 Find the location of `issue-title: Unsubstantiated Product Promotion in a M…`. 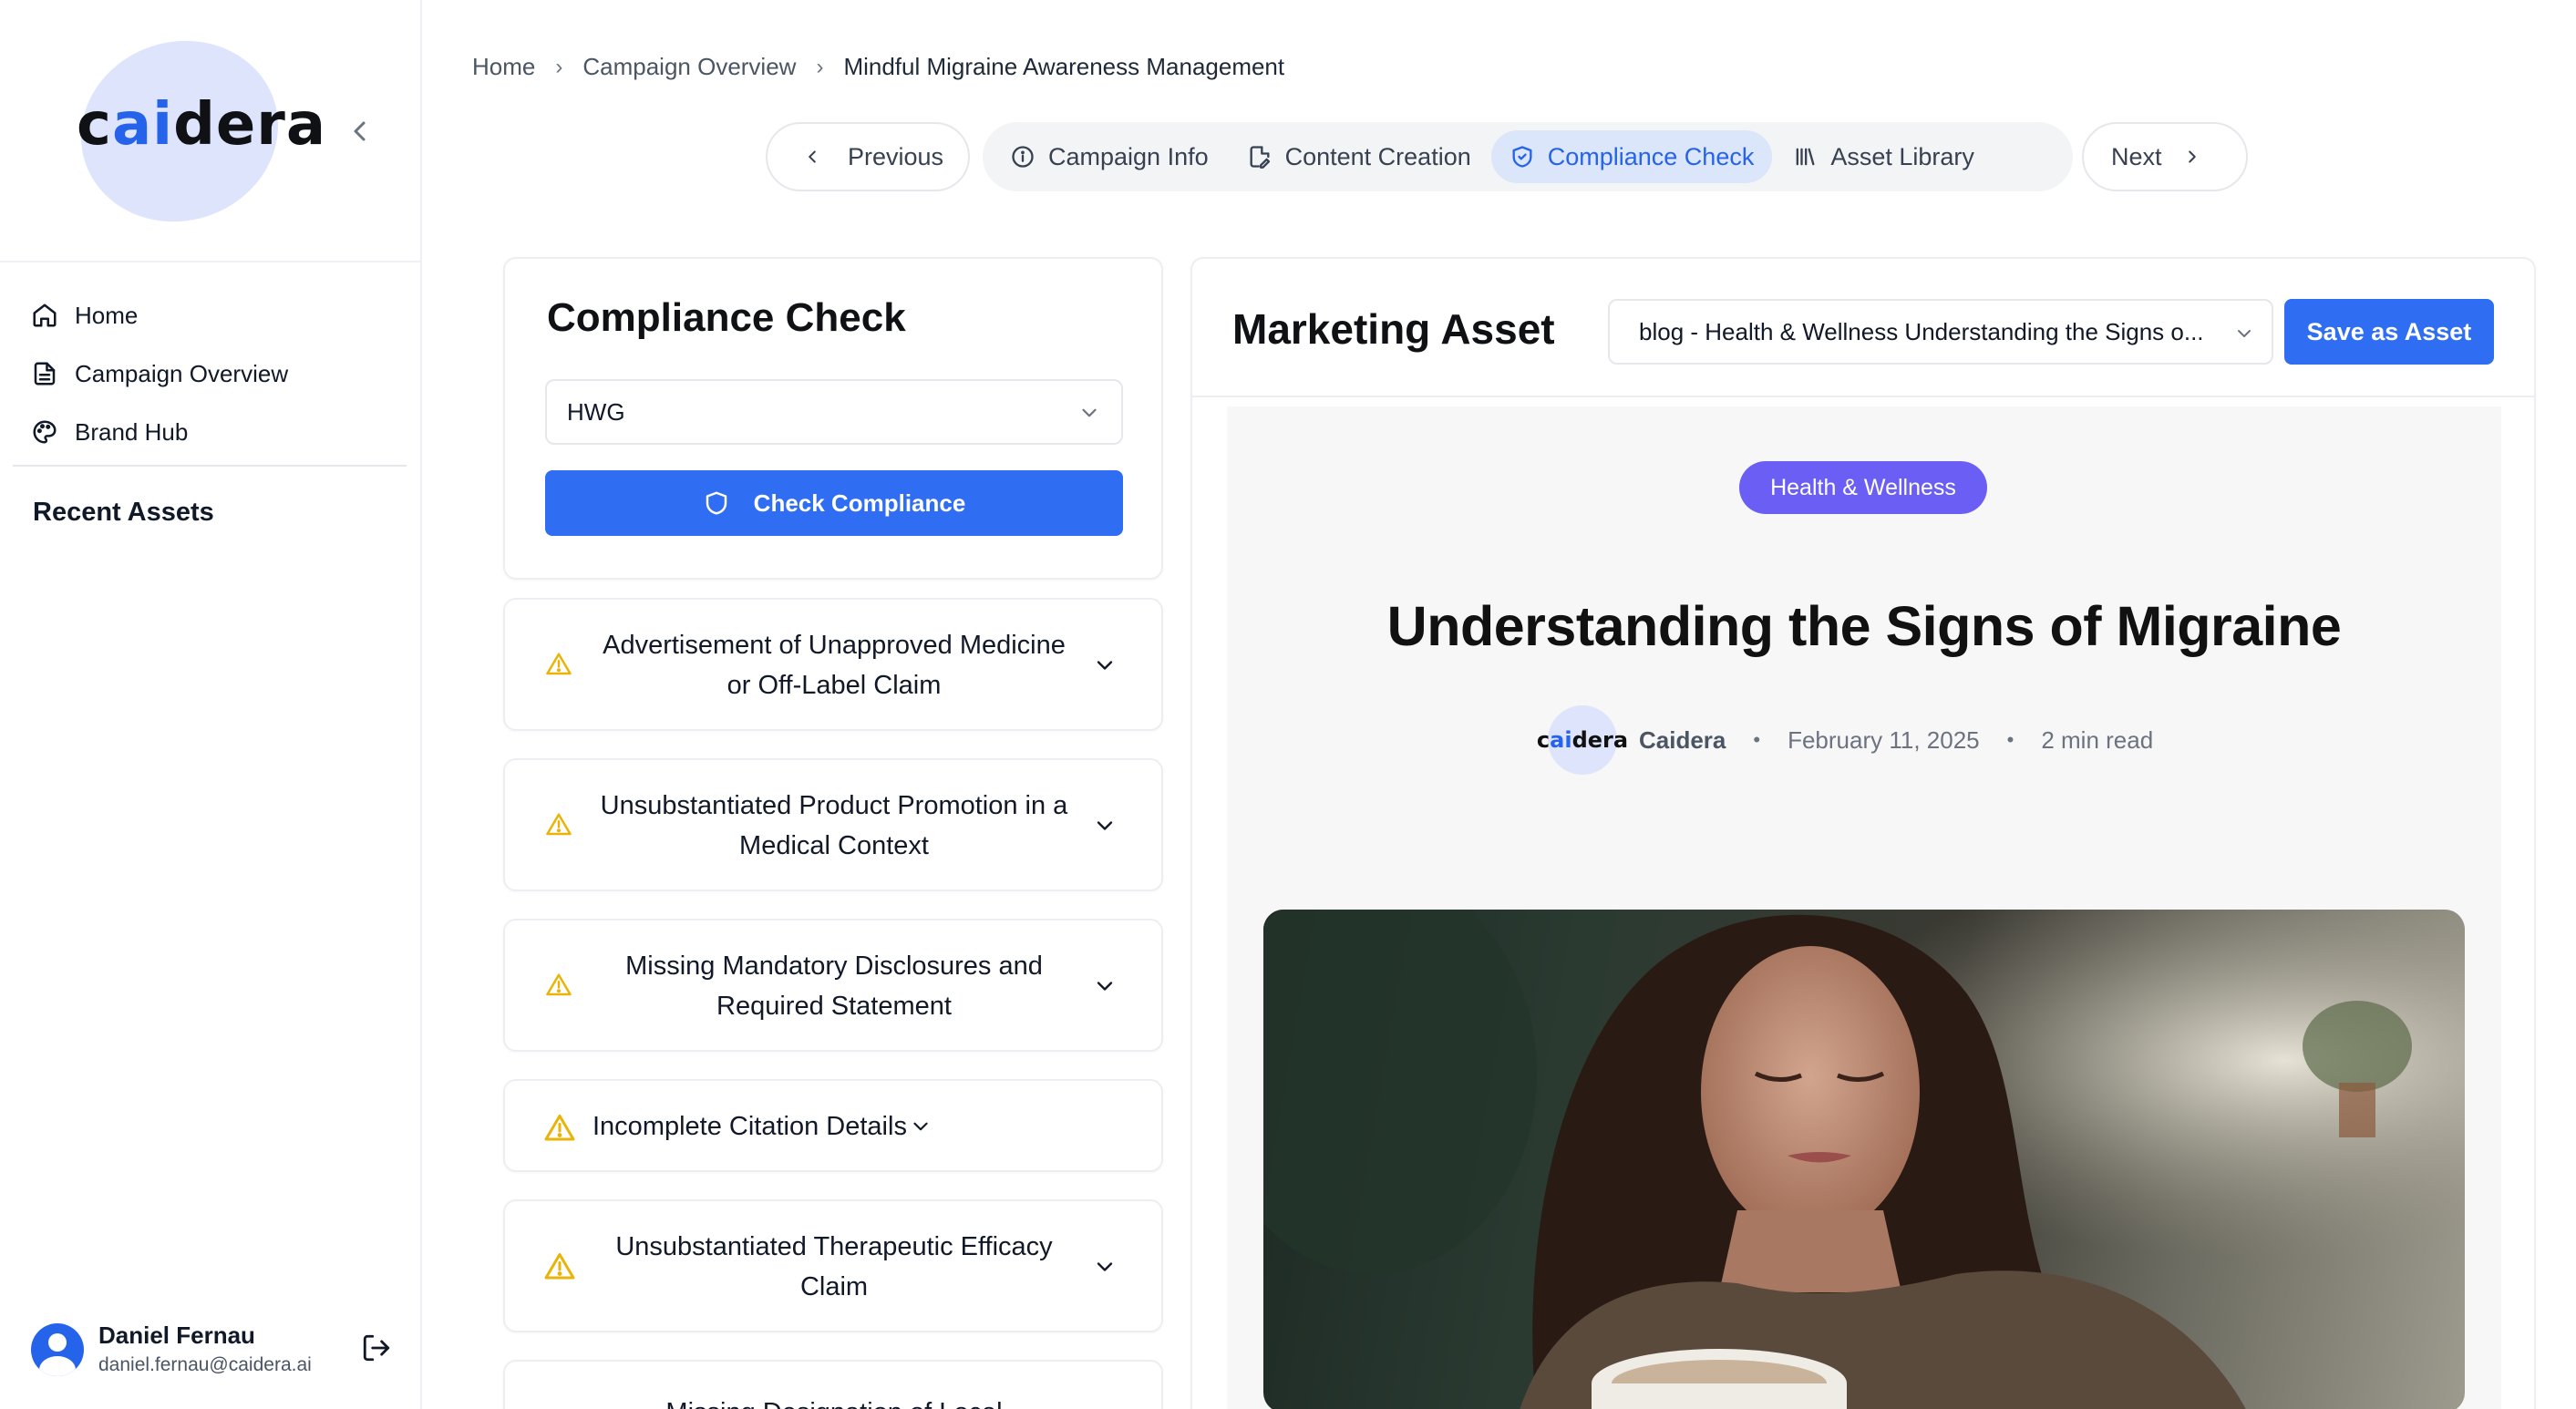

issue-title: Unsubstantiated Product Promotion in a M… is located at coordinates (834, 826).